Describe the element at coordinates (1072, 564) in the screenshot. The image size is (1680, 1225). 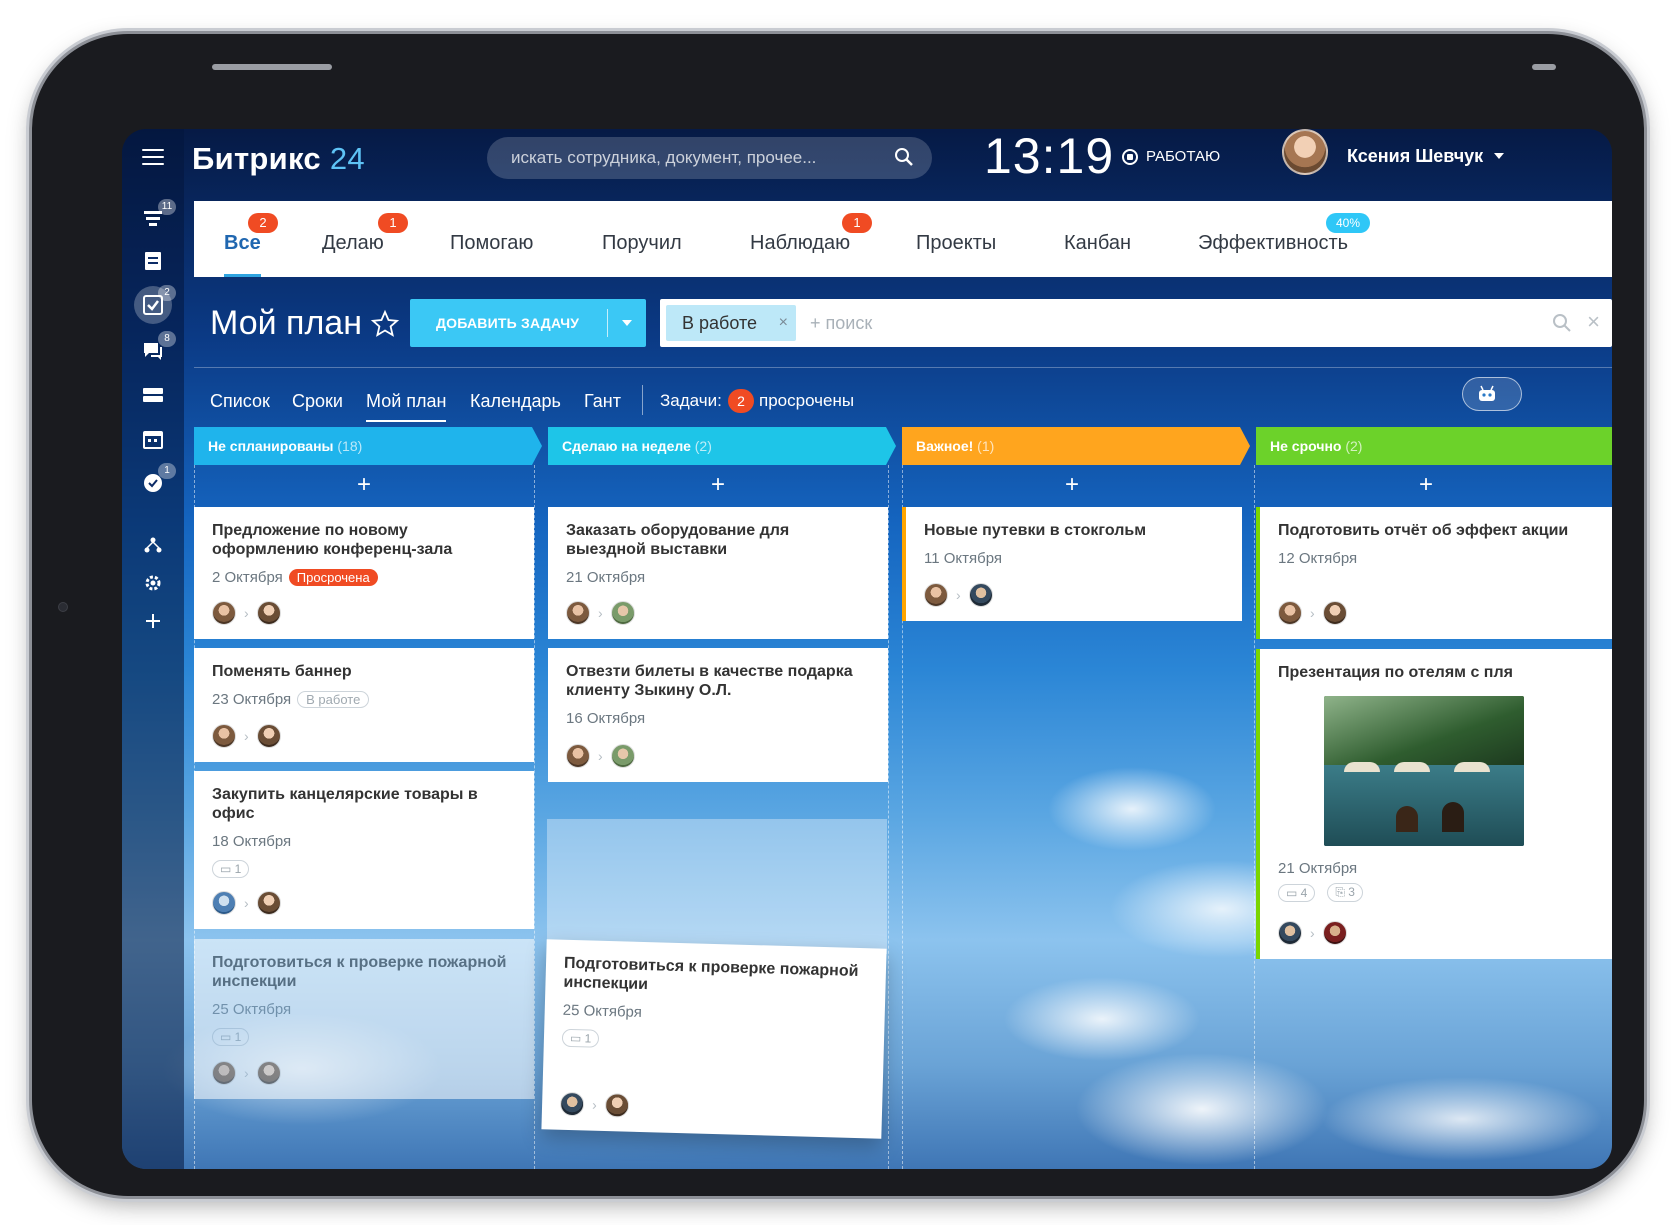
I see `task-card: Новые путевки в стокгольм 11 Октября ›` at that location.